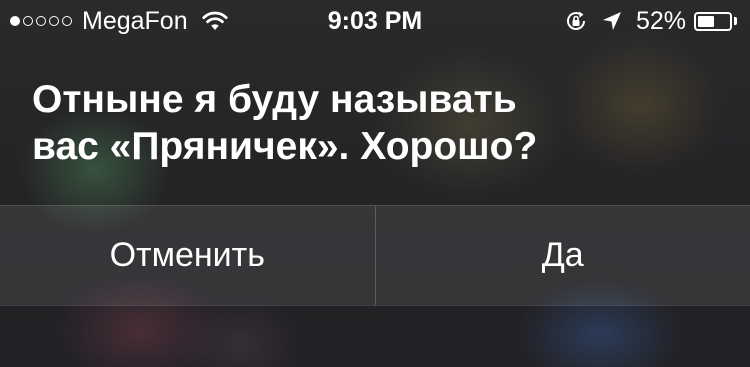 Image resolution: width=750 pixels, height=367 pixels. Describe the element at coordinates (187, 255) in the screenshot. I see `cancel-button: Отменить` at that location.